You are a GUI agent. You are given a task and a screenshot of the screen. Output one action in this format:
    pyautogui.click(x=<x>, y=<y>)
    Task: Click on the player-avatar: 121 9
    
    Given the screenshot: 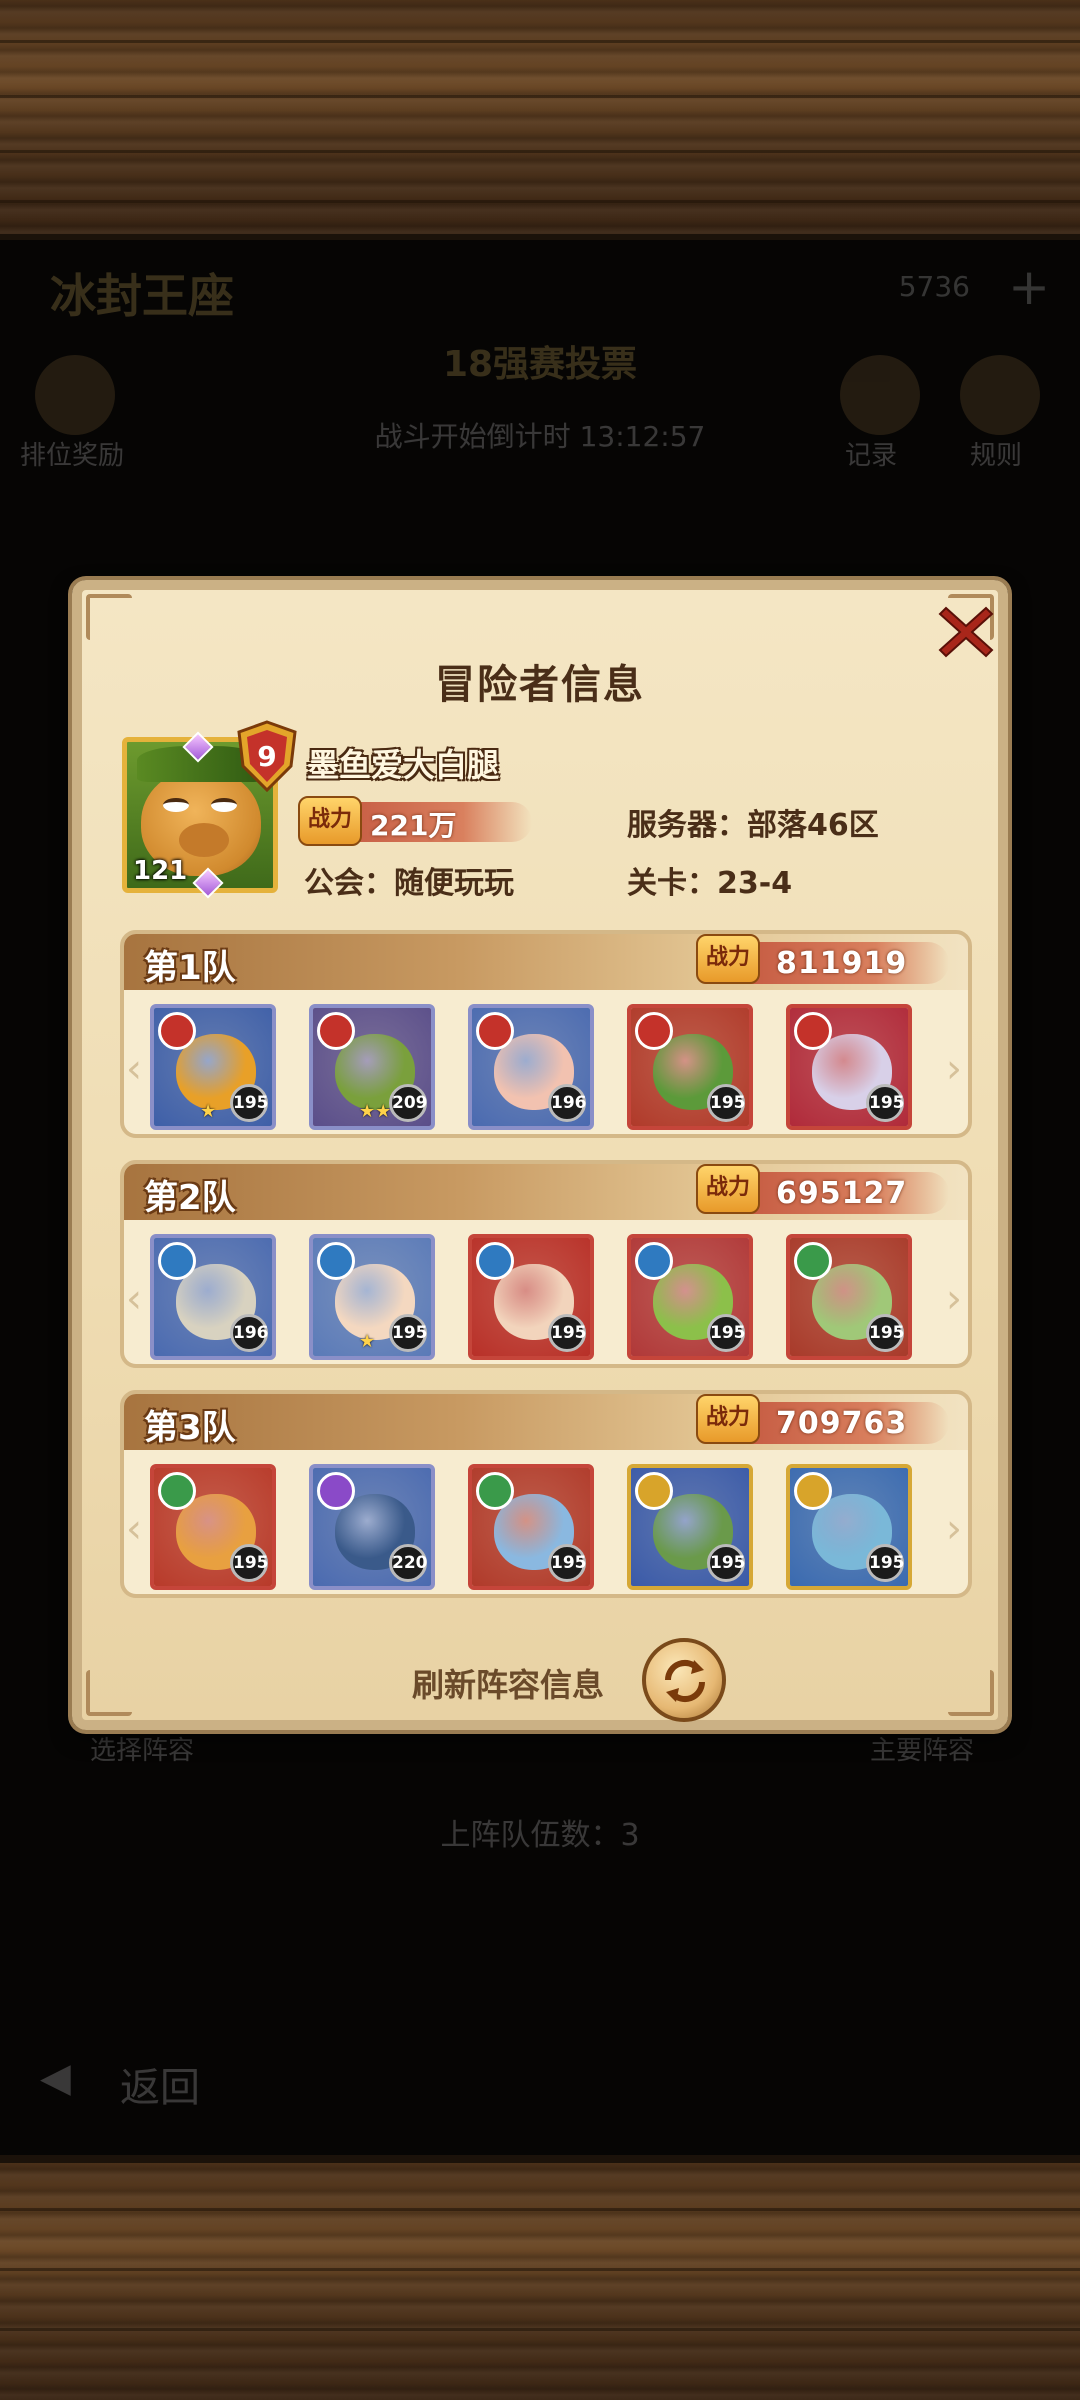 What is the action you would take?
    pyautogui.click(x=209, y=809)
    